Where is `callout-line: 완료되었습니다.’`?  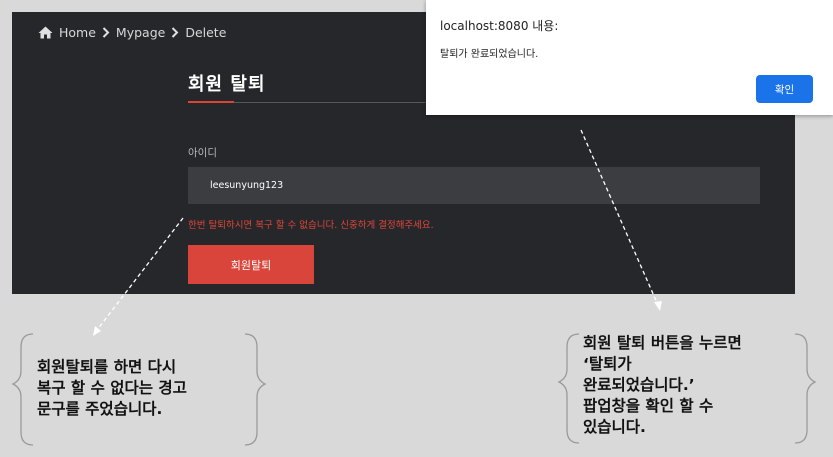 callout-line: 완료되었습니다.’ is located at coordinates (639, 385).